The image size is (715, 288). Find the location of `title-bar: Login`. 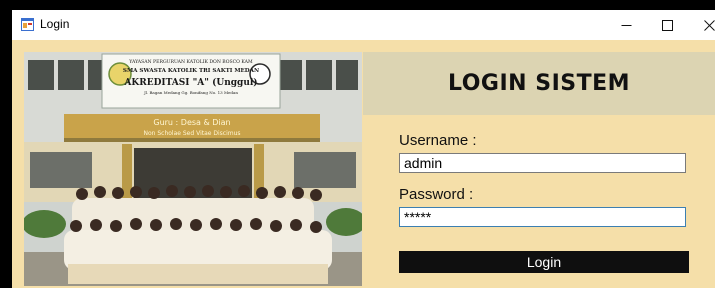

title-bar: Login is located at coordinates (363, 25).